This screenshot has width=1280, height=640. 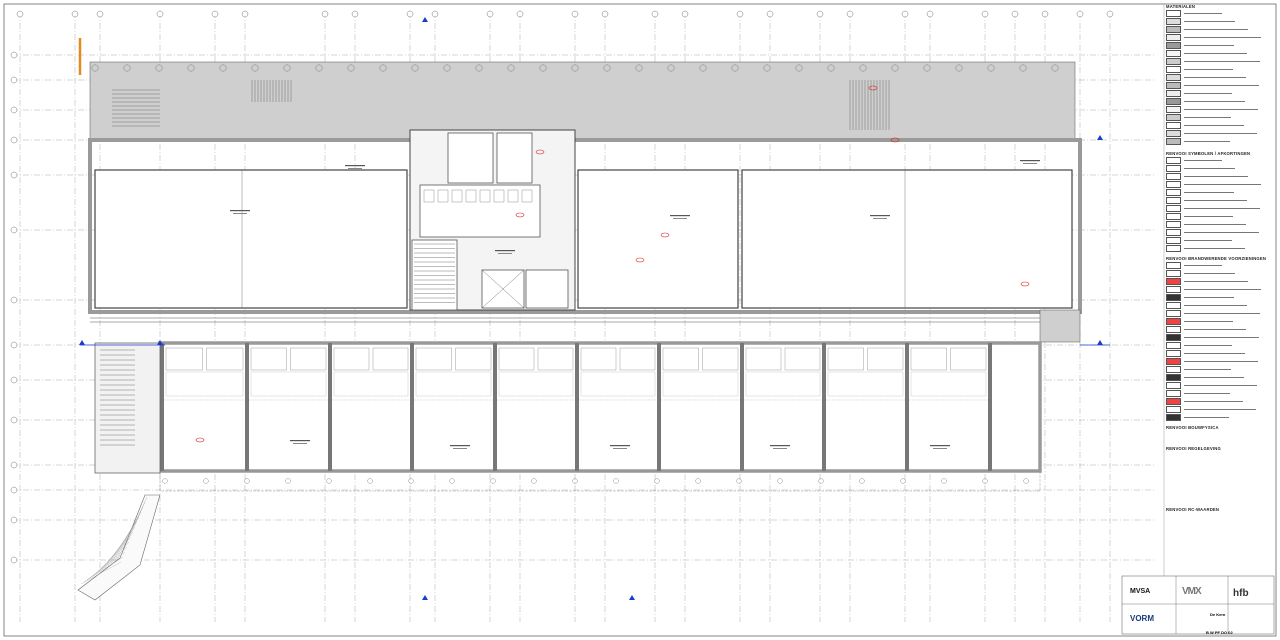 I want to click on west-stair-block, so click(x=127, y=408).